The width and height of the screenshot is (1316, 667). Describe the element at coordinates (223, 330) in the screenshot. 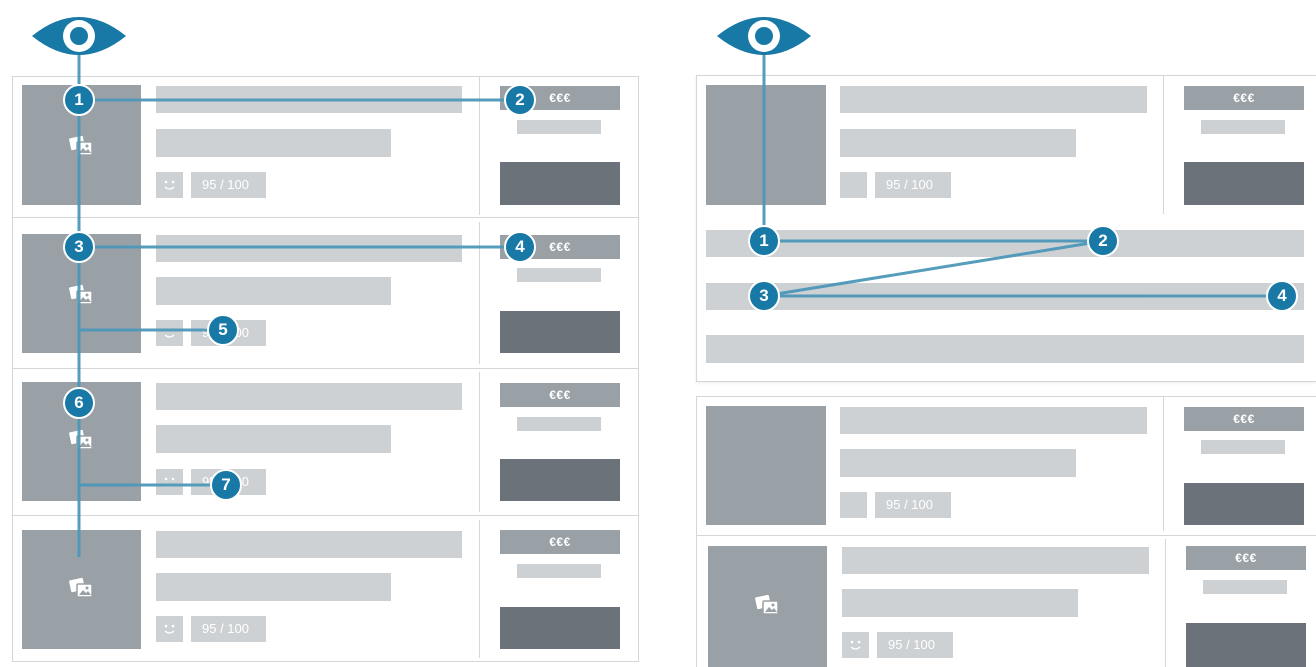

I see `fixation-marker: 5` at that location.